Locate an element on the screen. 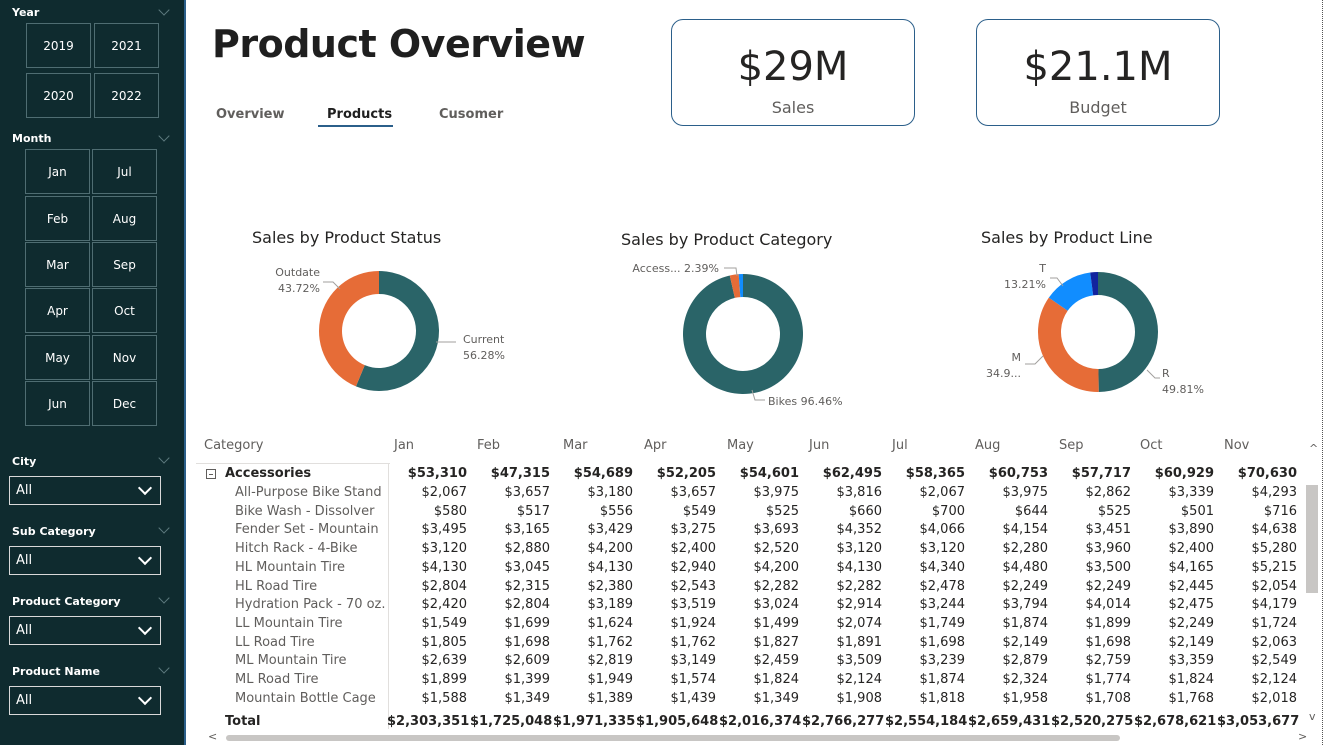 This screenshot has height=745, width=1327. matrix-cell: $57,717 is located at coordinates (1101, 473).